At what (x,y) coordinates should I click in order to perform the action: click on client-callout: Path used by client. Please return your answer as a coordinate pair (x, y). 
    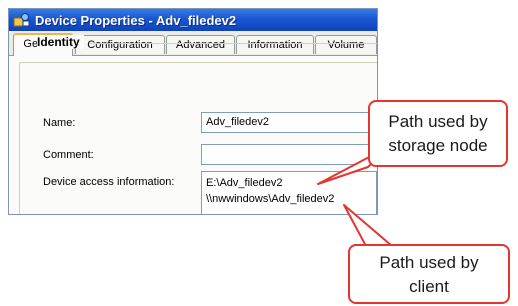
    Looking at the image, I should click on (429, 274).